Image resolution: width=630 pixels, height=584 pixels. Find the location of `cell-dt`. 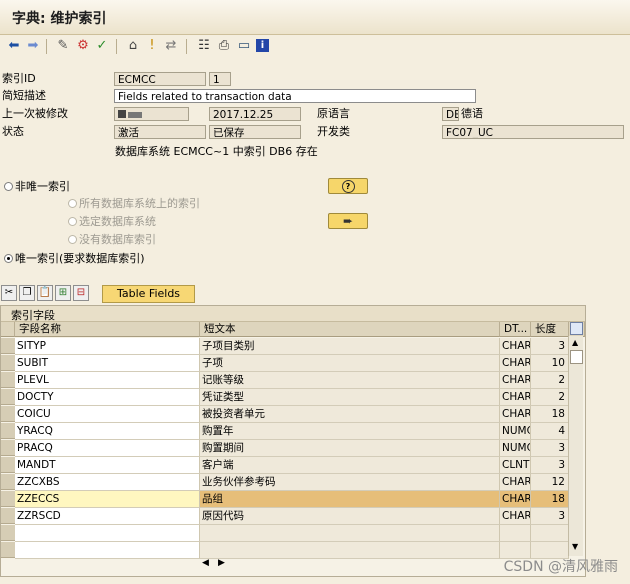

cell-dt is located at coordinates (515, 533).